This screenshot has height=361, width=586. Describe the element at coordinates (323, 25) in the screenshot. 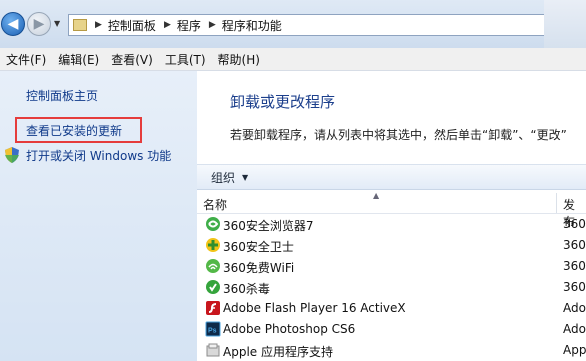

I see `address-box: ▶ 控制面板 ▶ 程序 ▶ 程序和功能` at that location.